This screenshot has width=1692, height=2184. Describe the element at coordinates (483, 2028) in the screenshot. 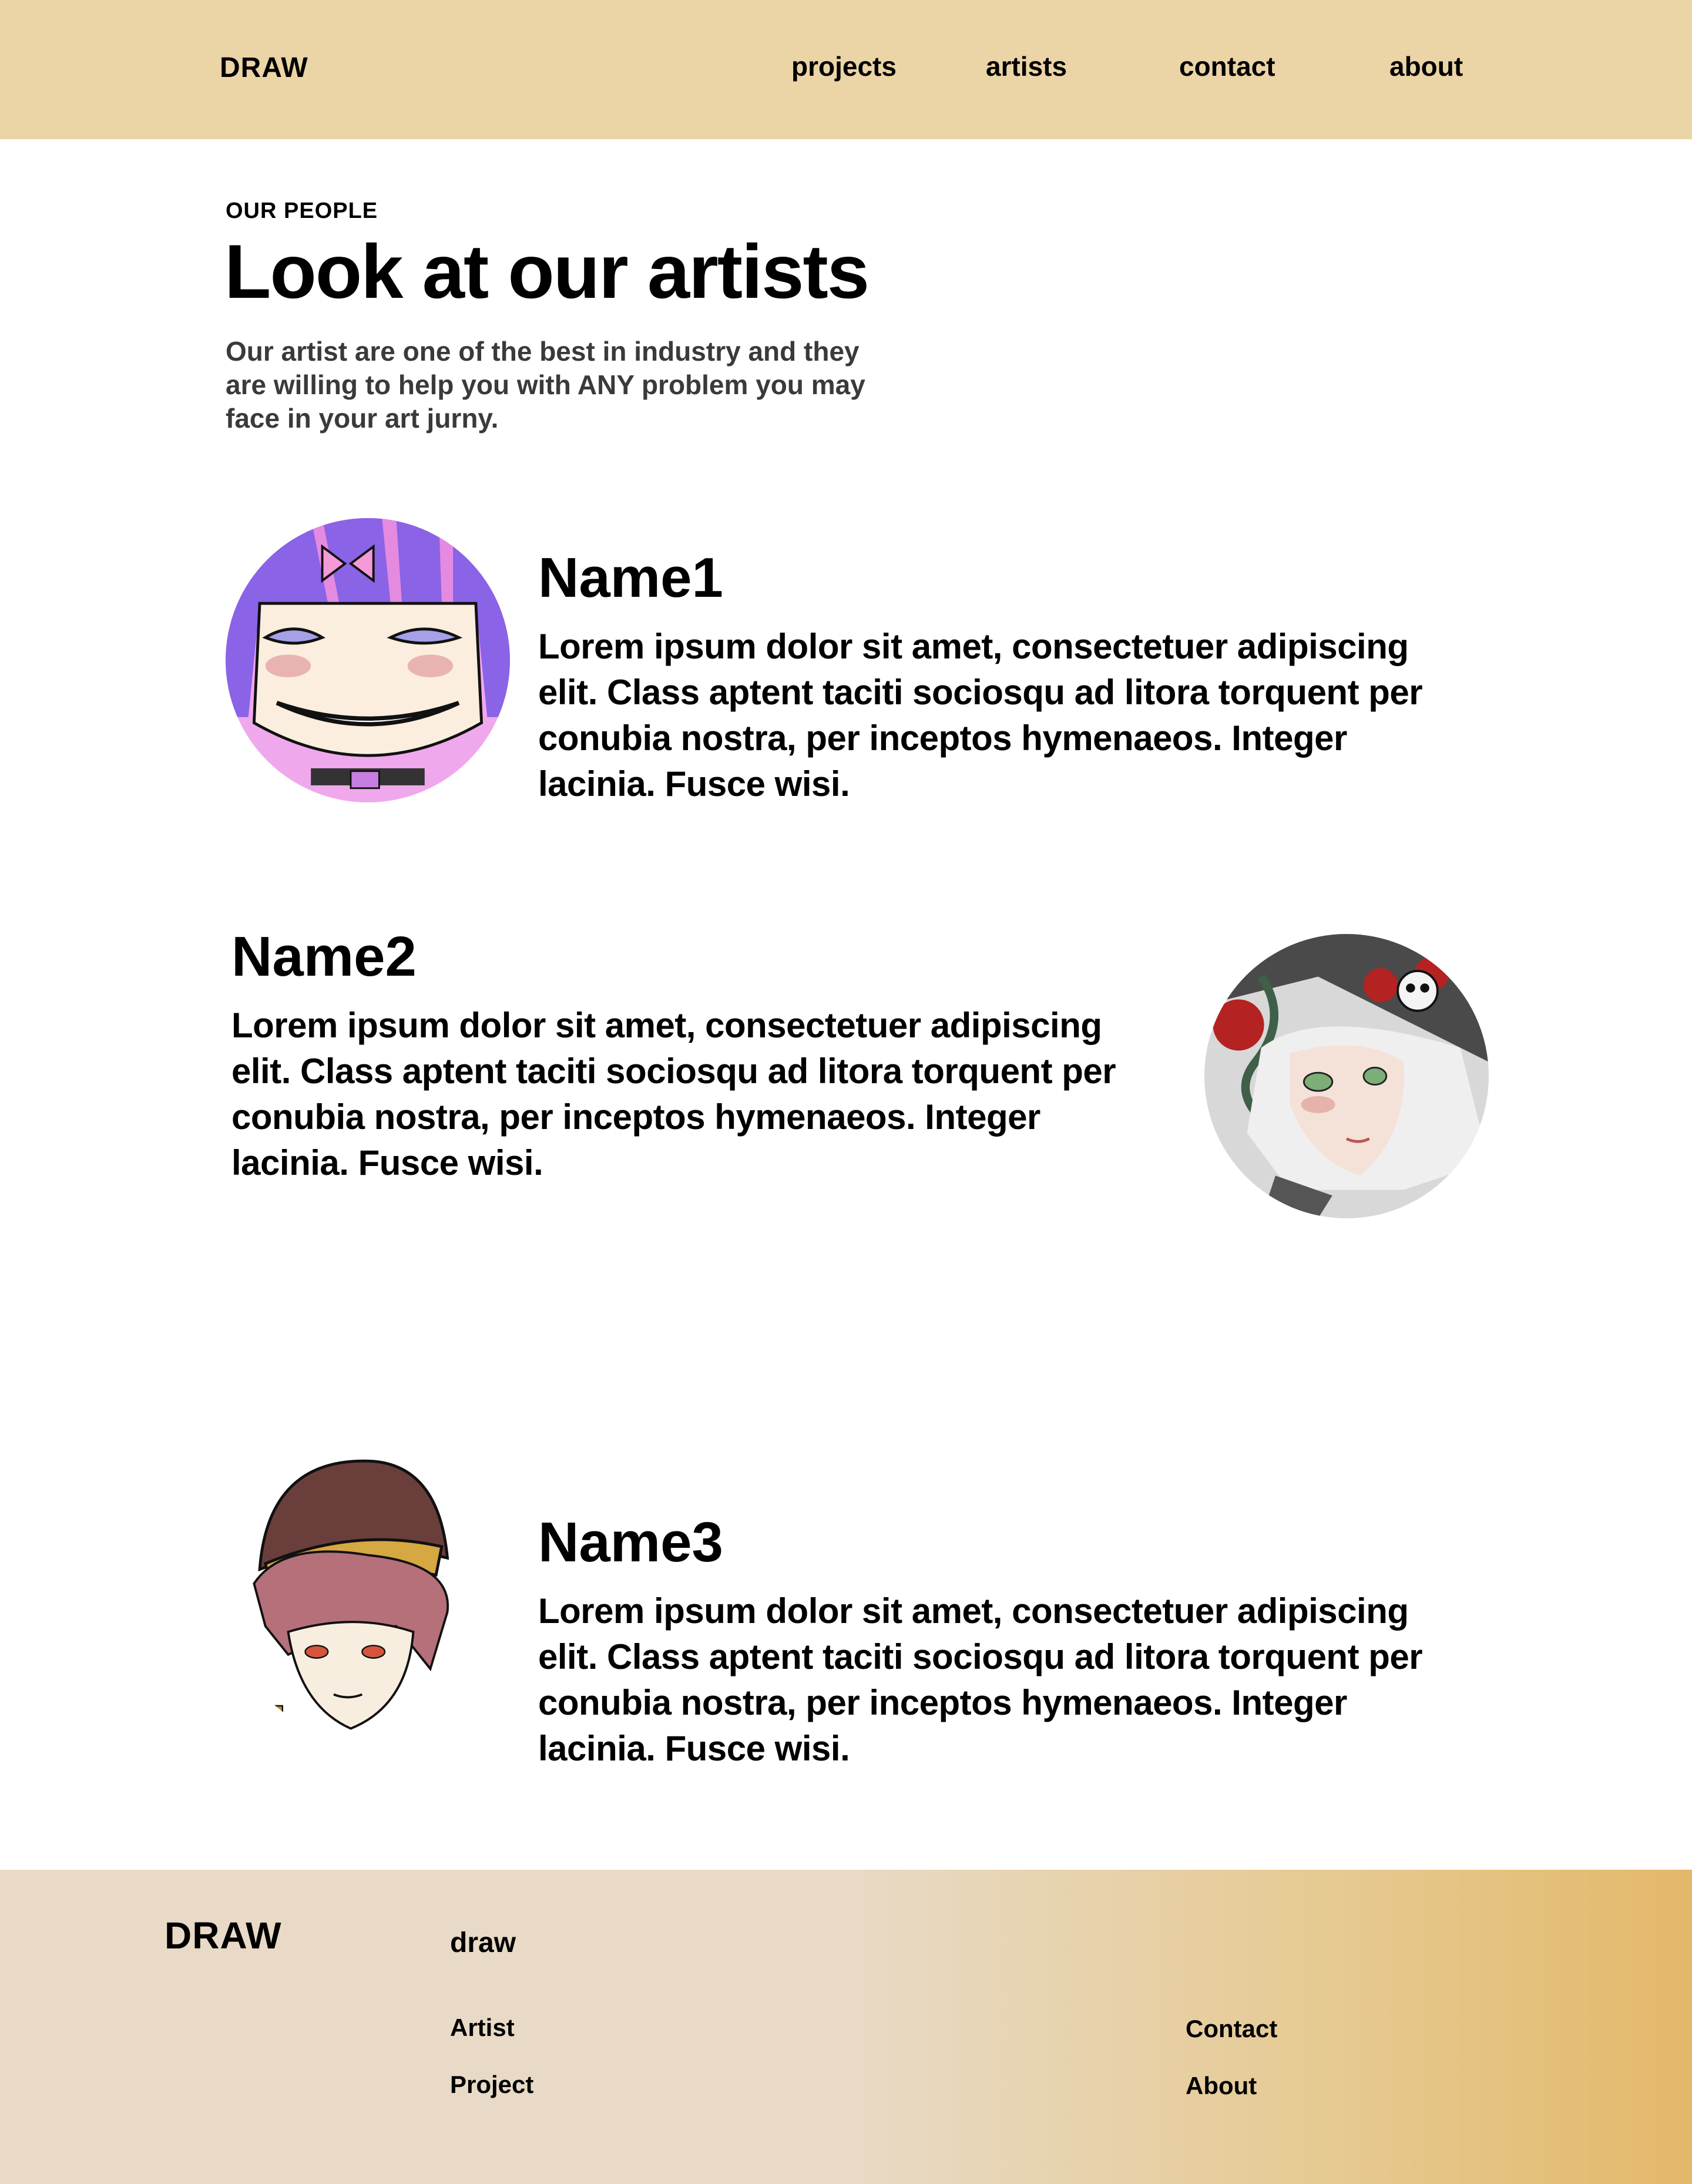

I see `footer-link-artist: Artist` at that location.